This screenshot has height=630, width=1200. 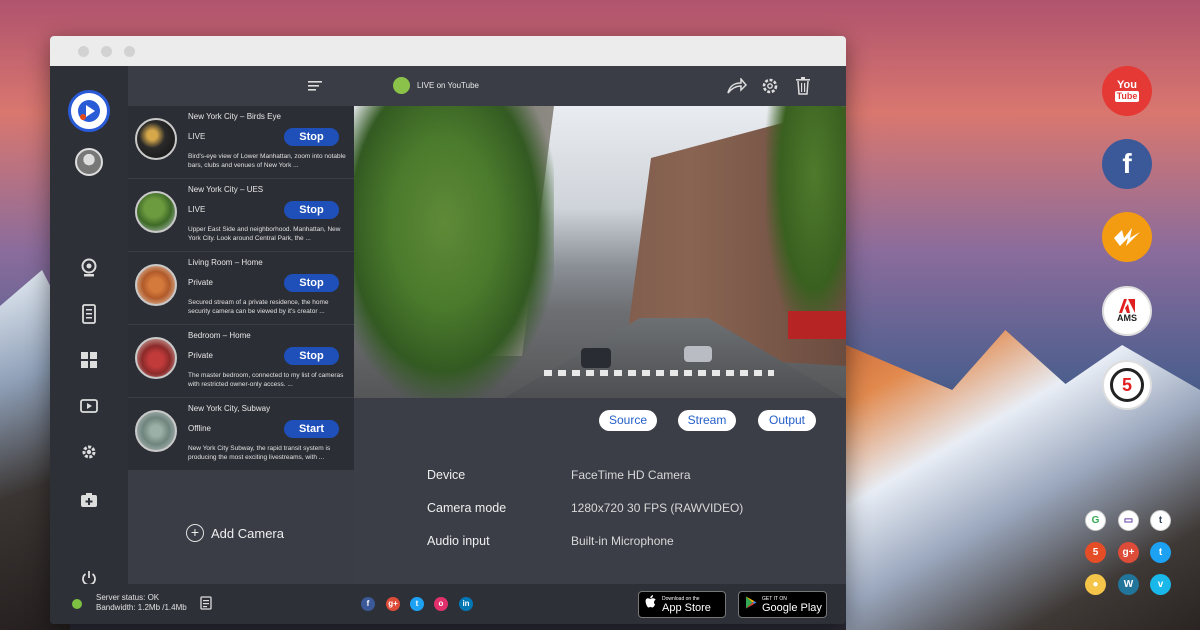 I want to click on report-icon, so click(x=206, y=605).